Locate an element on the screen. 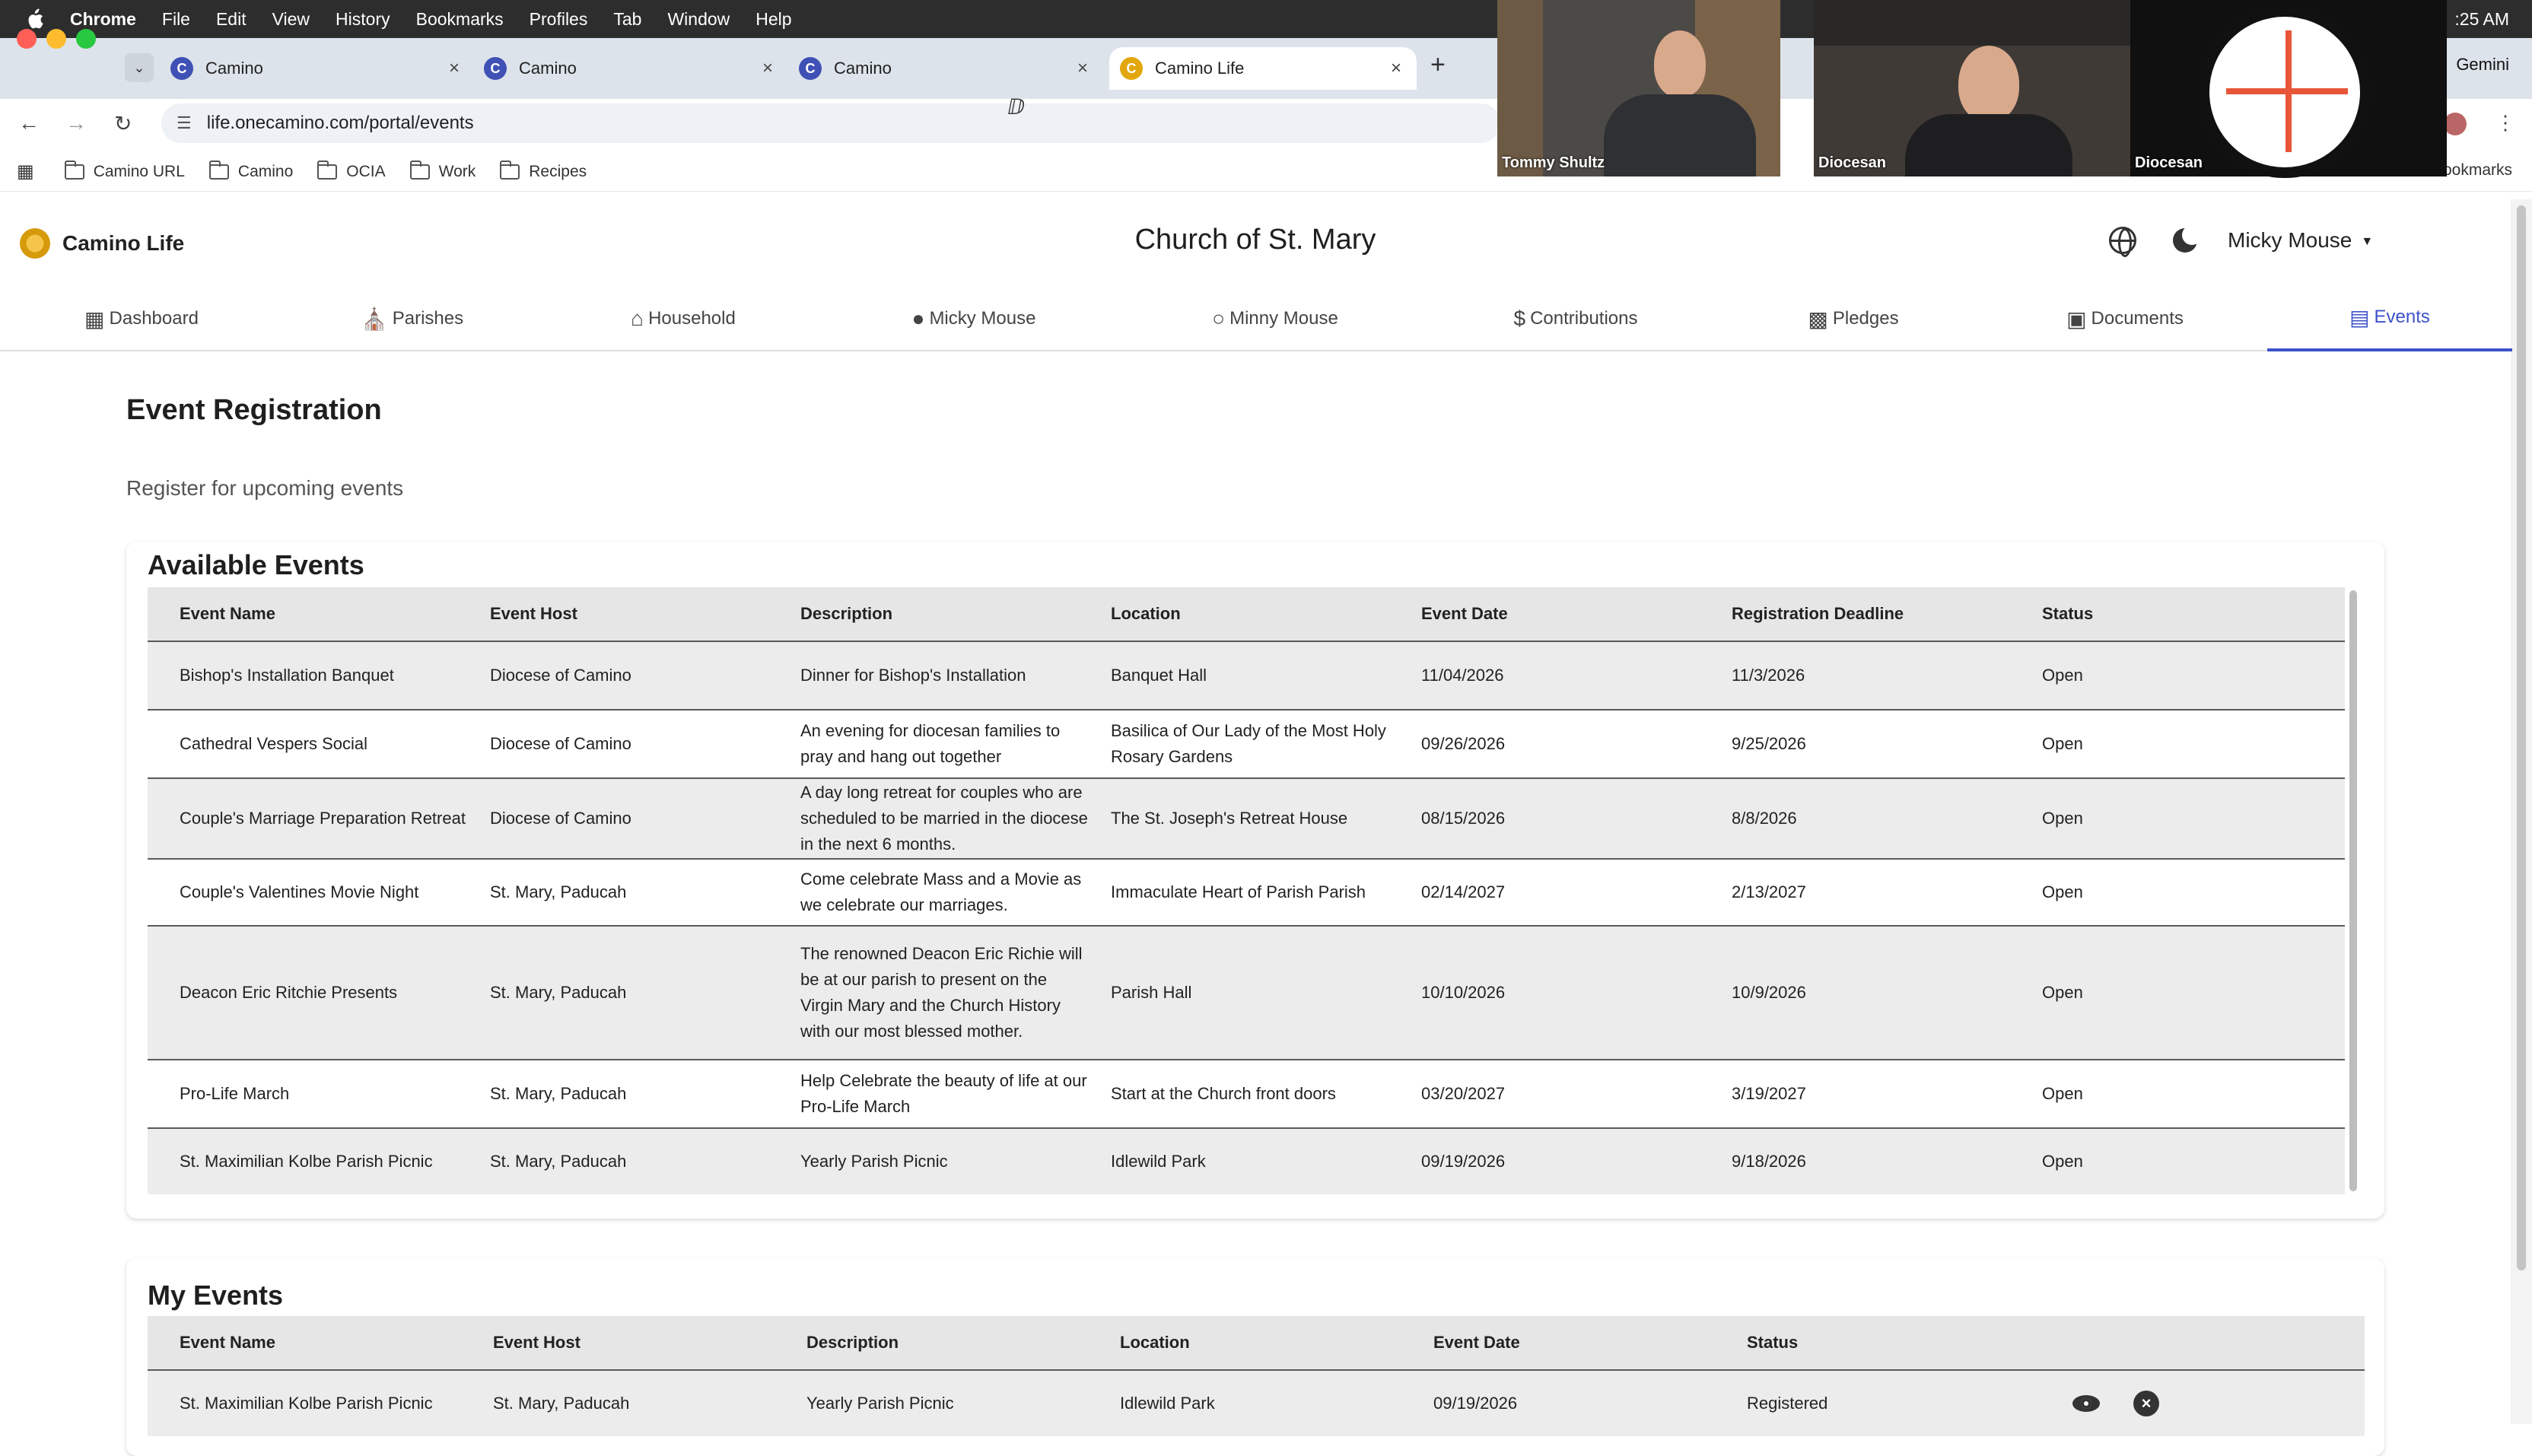 This screenshot has height=1456, width=2532. bookmark-folder: Recipes is located at coordinates (543, 170).